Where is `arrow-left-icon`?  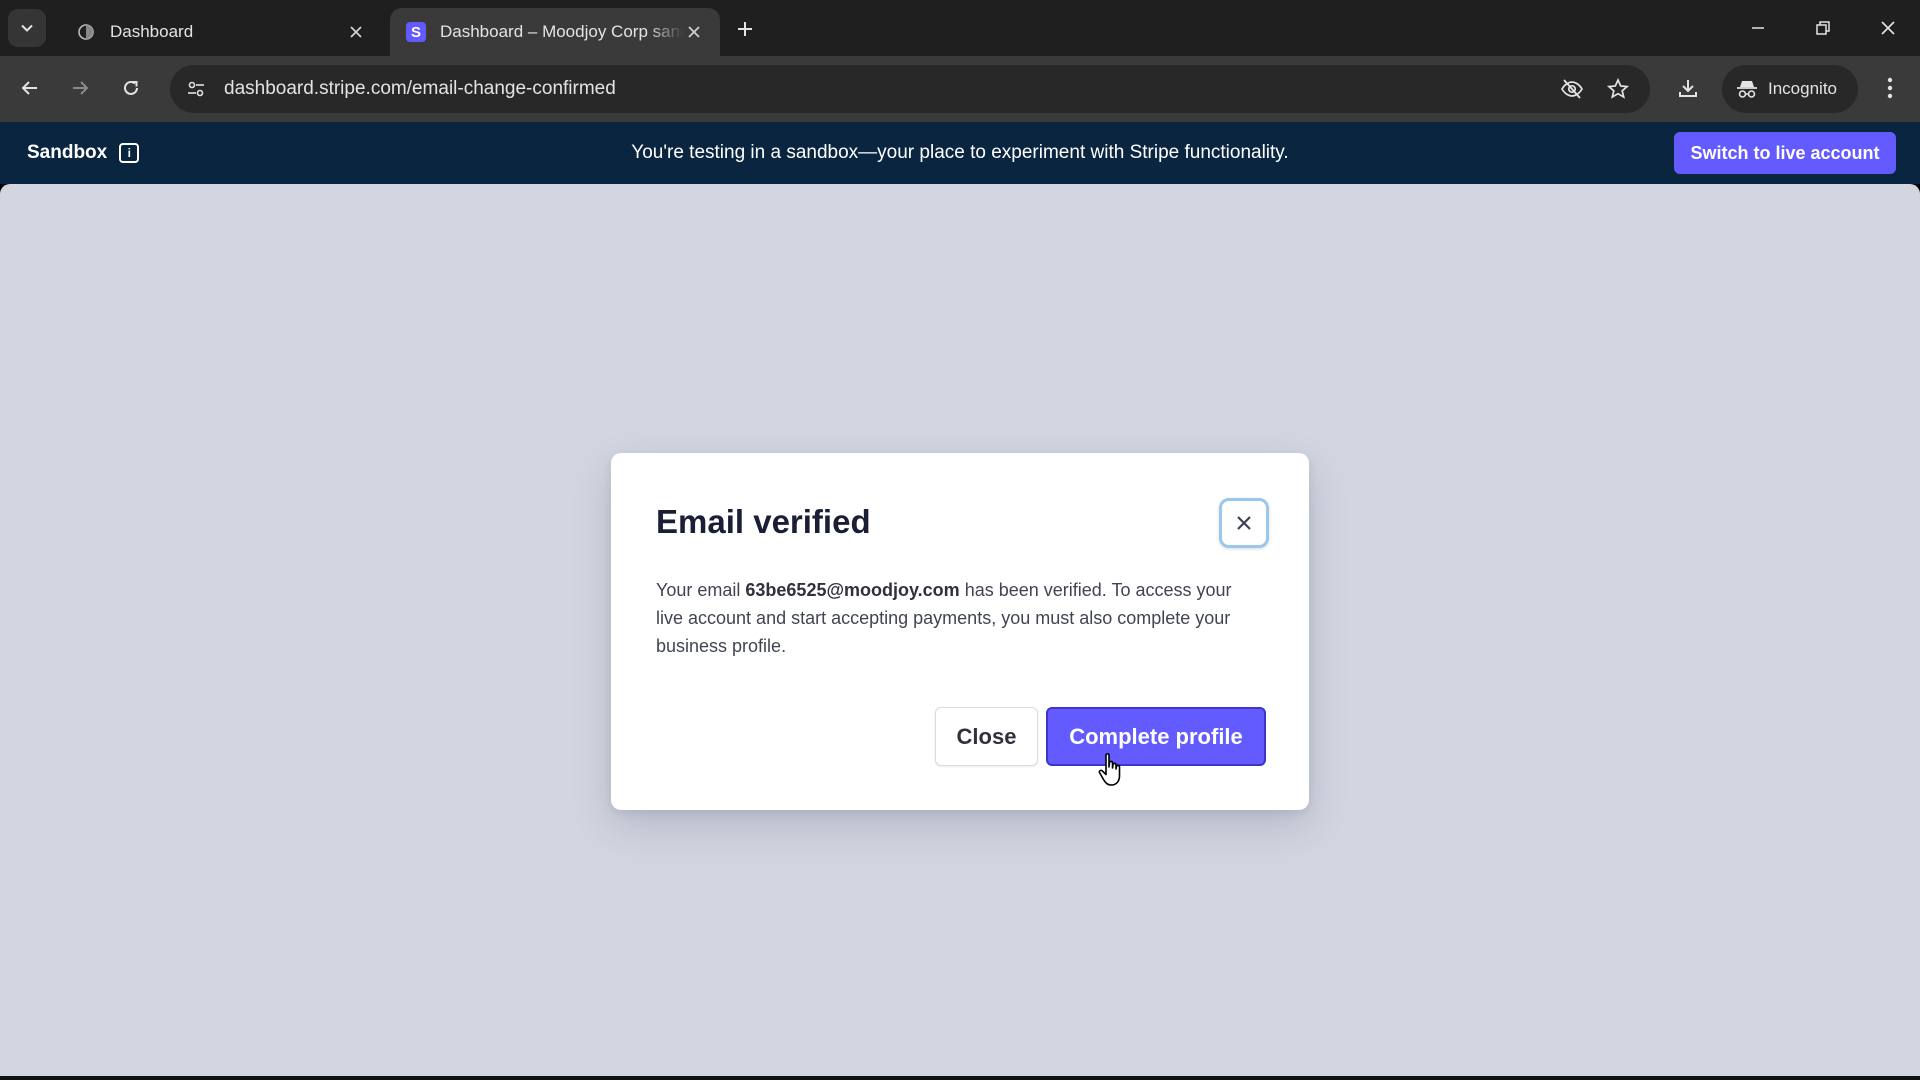
arrow-left-icon is located at coordinates (29, 88).